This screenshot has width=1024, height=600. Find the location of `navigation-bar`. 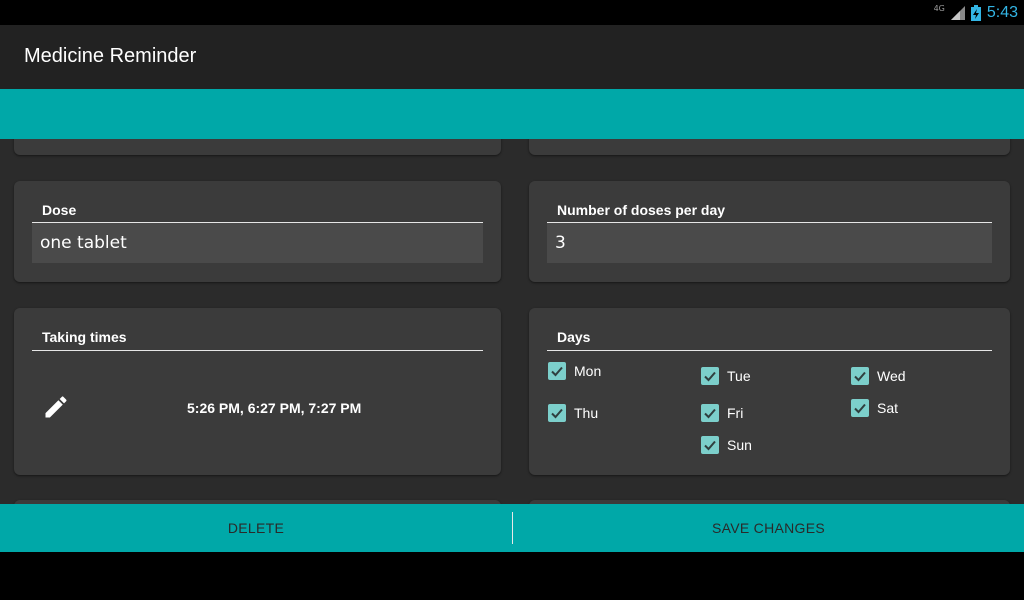

navigation-bar is located at coordinates (512, 576).